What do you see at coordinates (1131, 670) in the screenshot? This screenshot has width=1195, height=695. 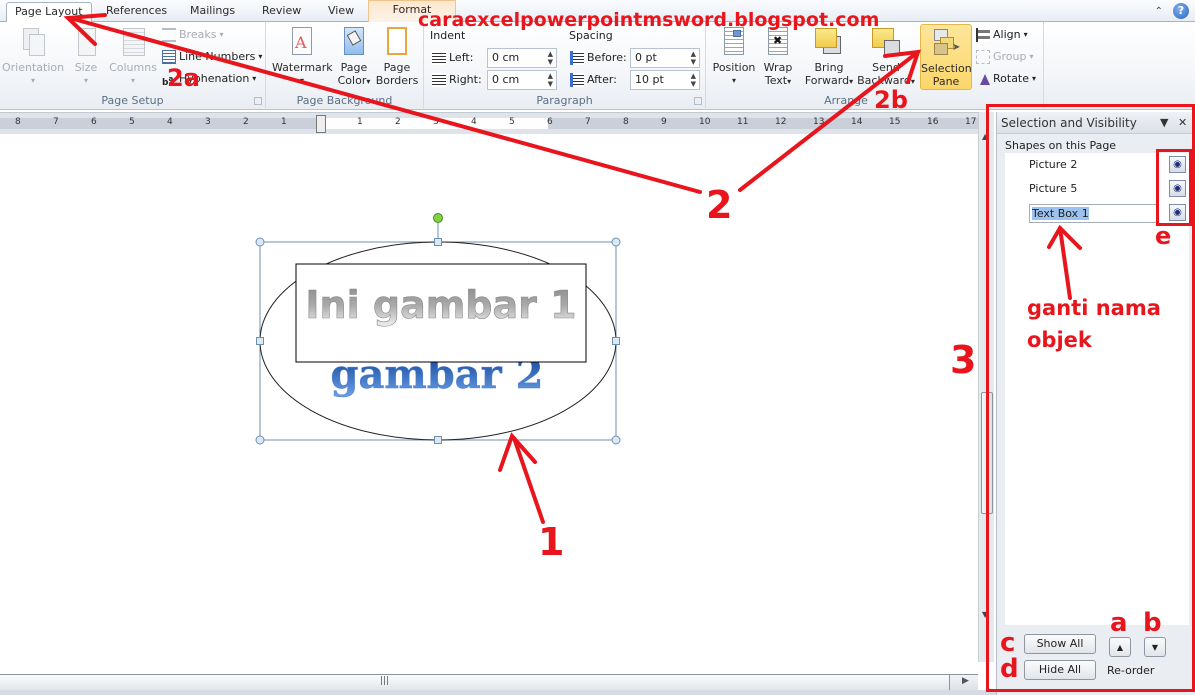 I see `reorder-label: Re-order` at bounding box center [1131, 670].